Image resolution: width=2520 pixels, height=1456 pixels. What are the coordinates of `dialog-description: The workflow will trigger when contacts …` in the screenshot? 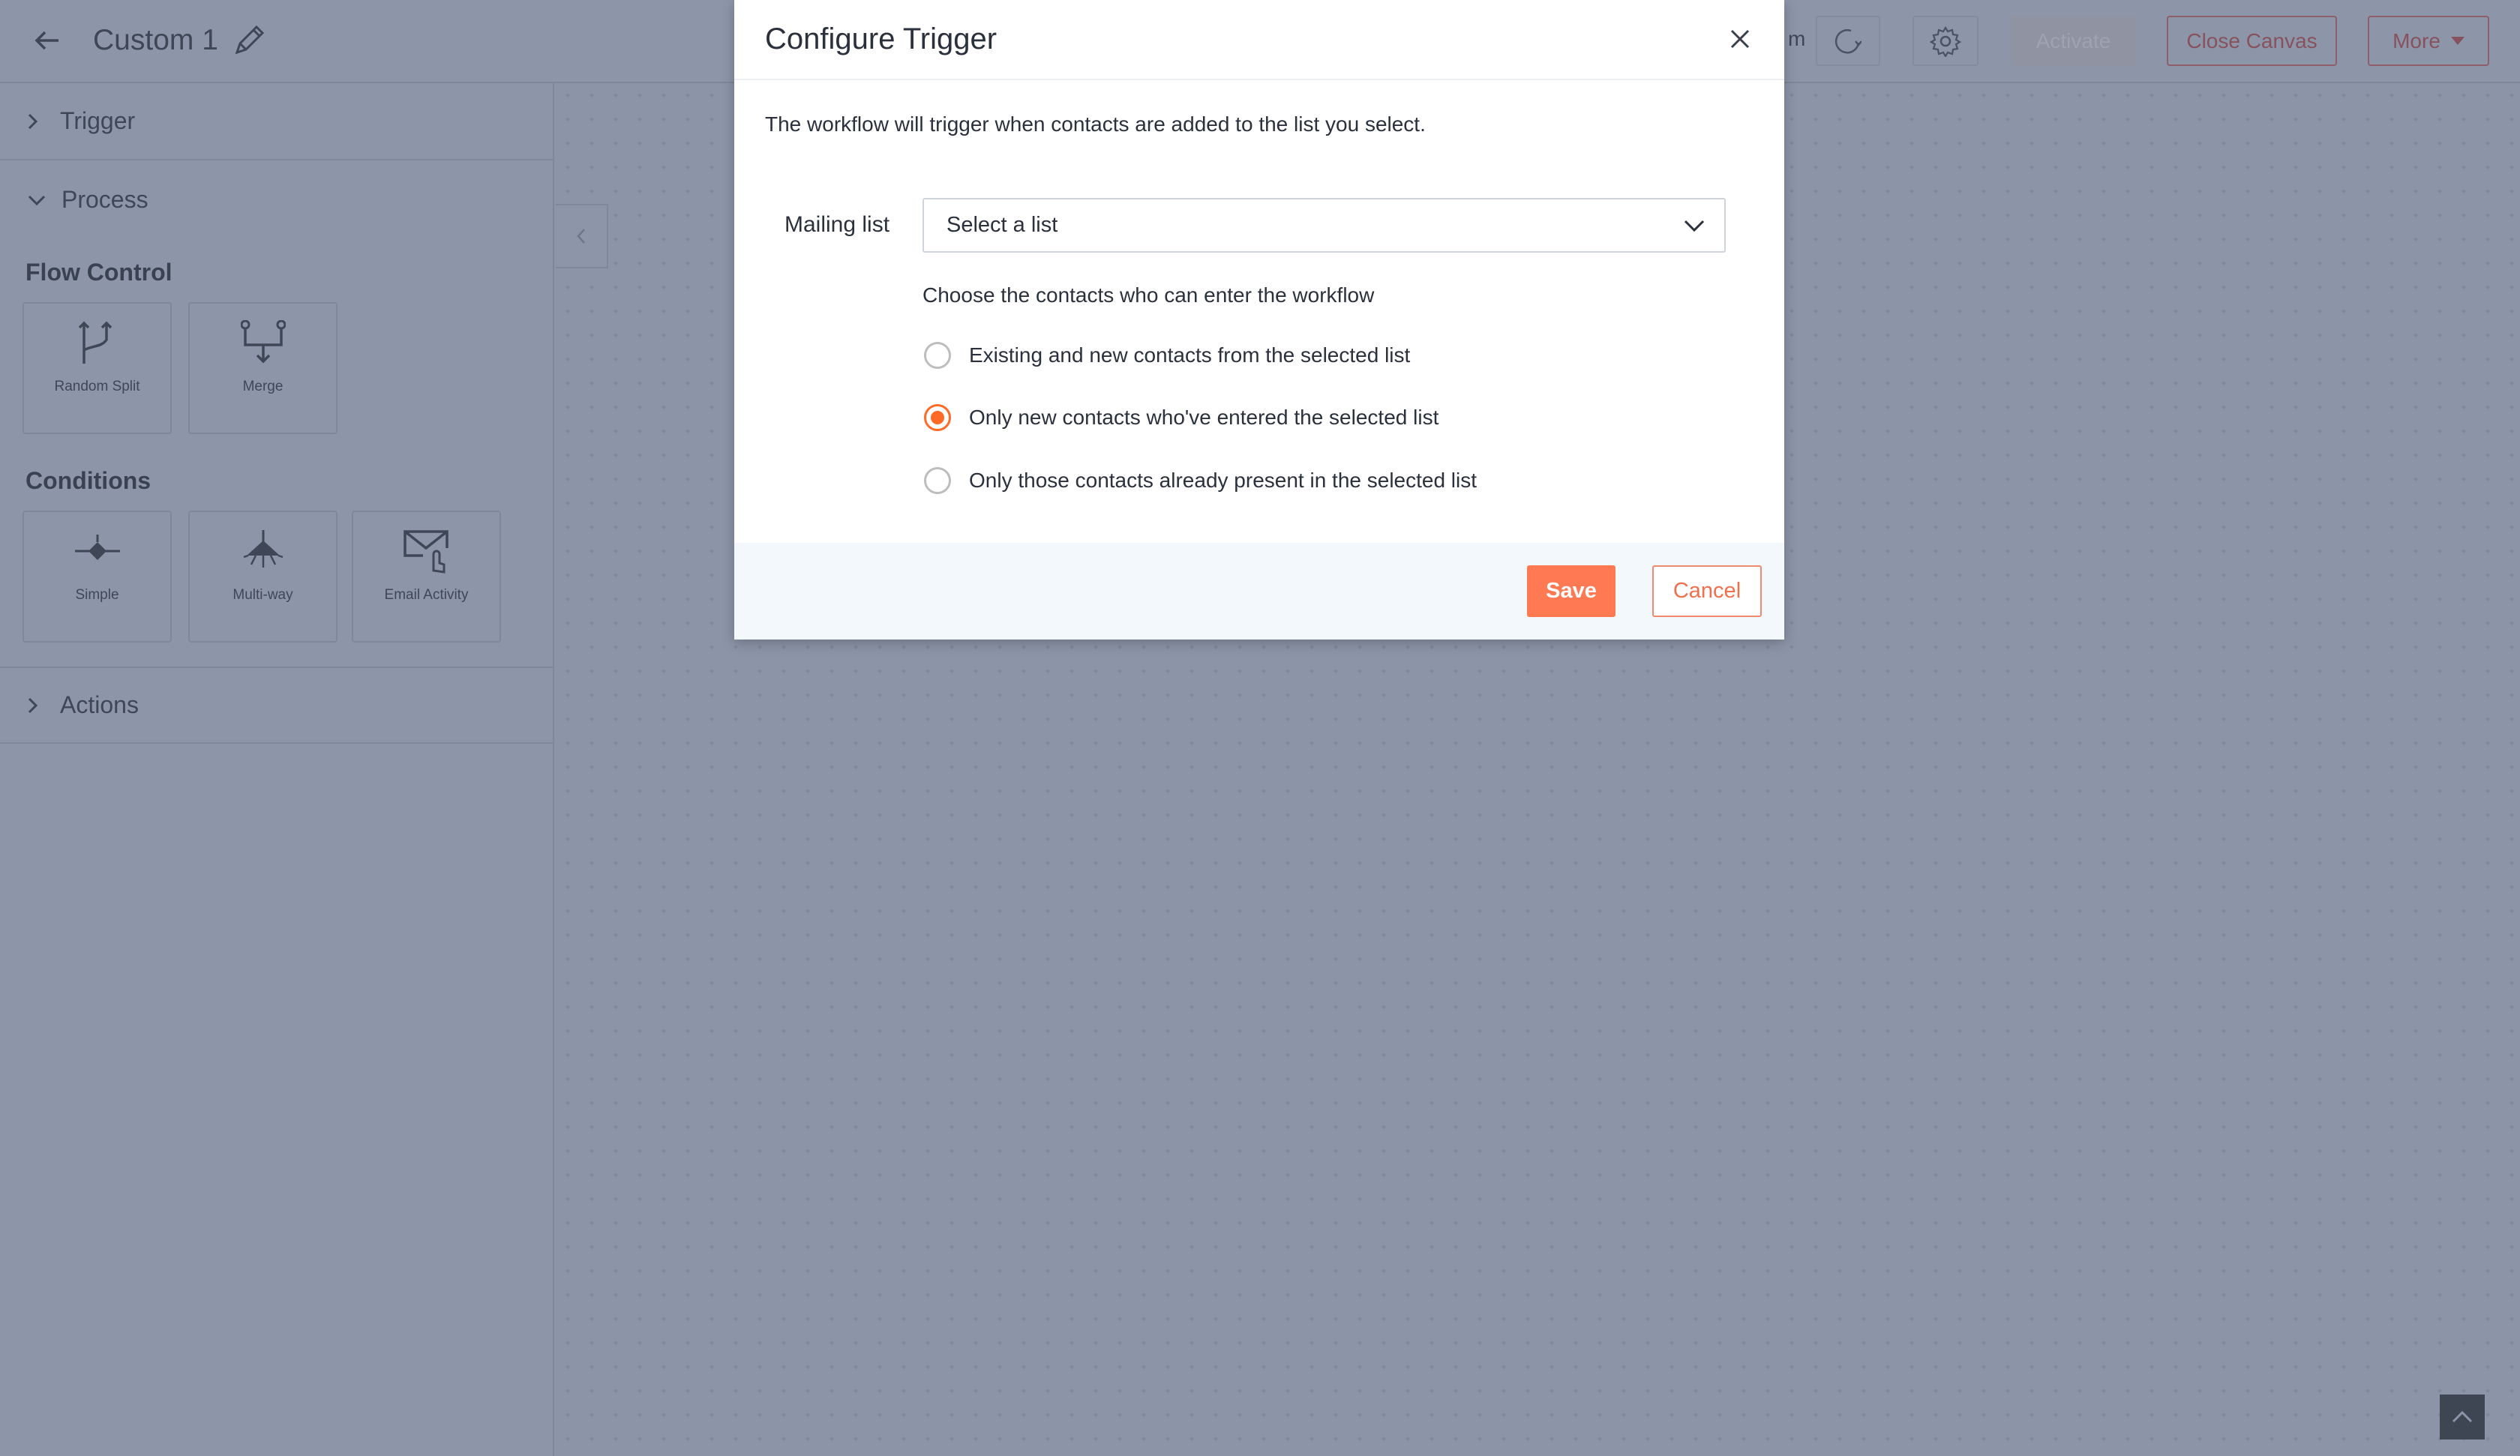 It's located at (1095, 124).